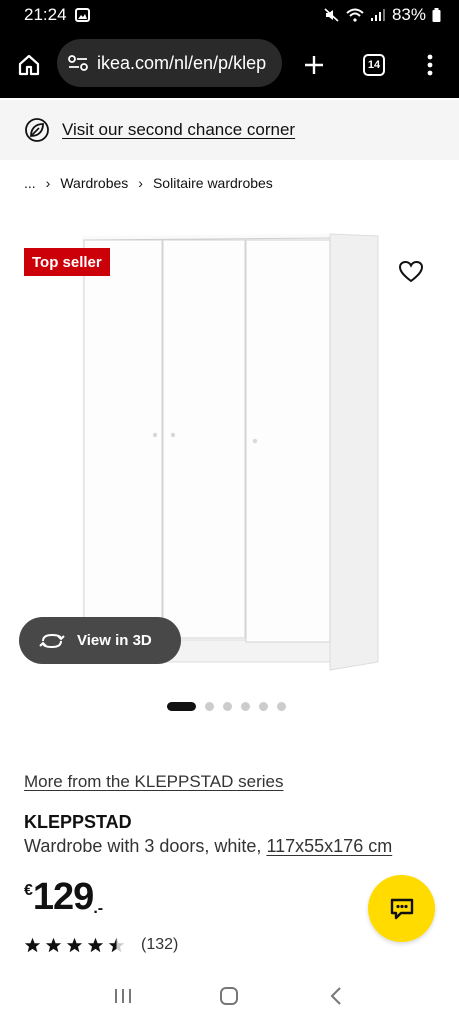  What do you see at coordinates (148, 183) in the screenshot?
I see `breadcrumb: ... › Wardrobes › Solitaire wardrobes` at bounding box center [148, 183].